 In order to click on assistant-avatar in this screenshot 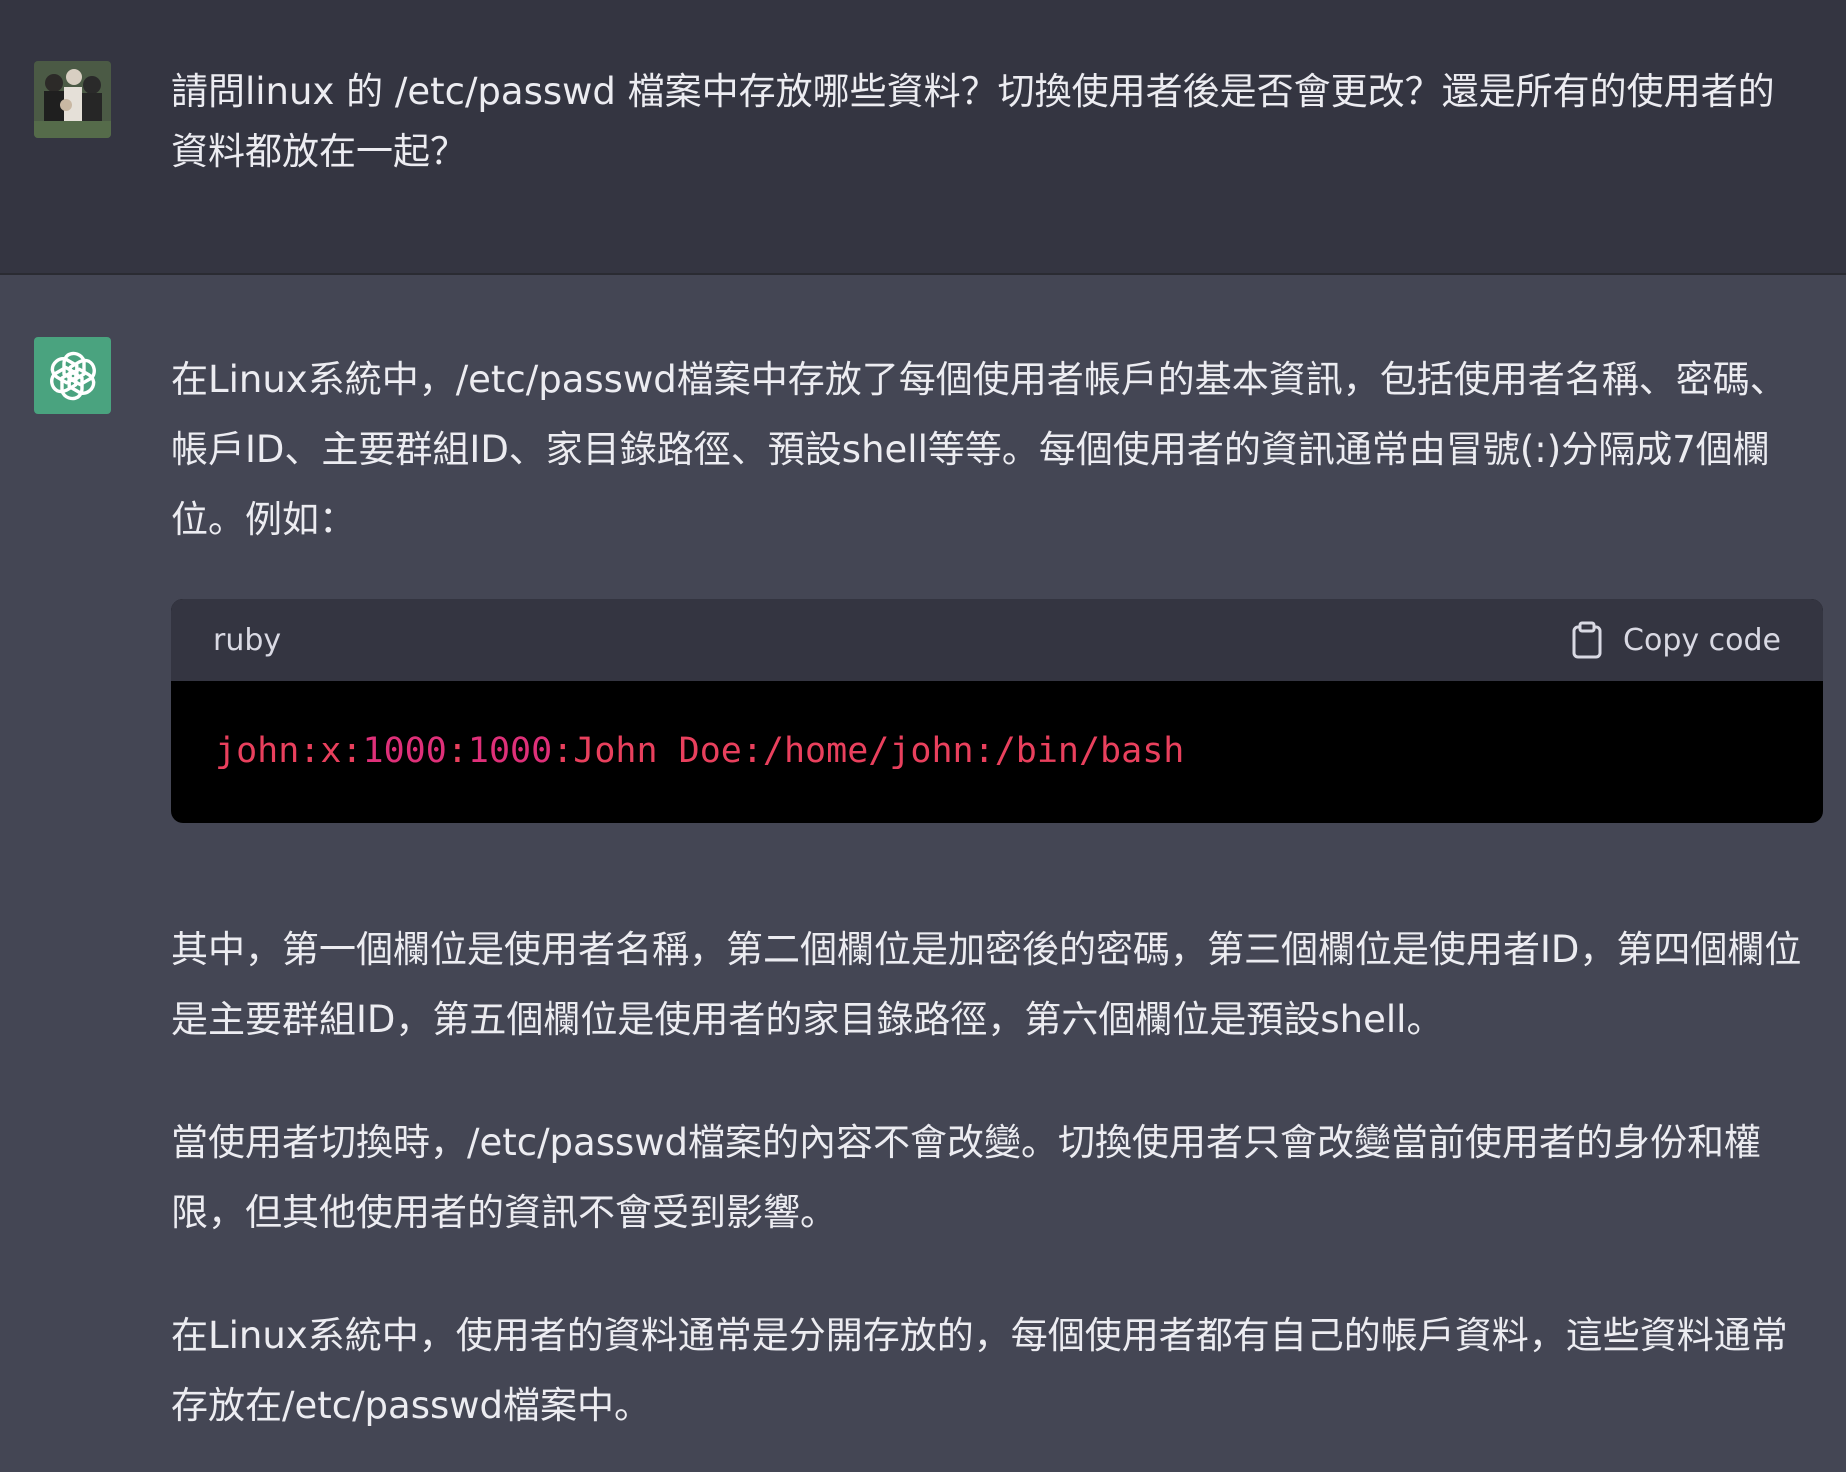, I will do `click(72, 375)`.